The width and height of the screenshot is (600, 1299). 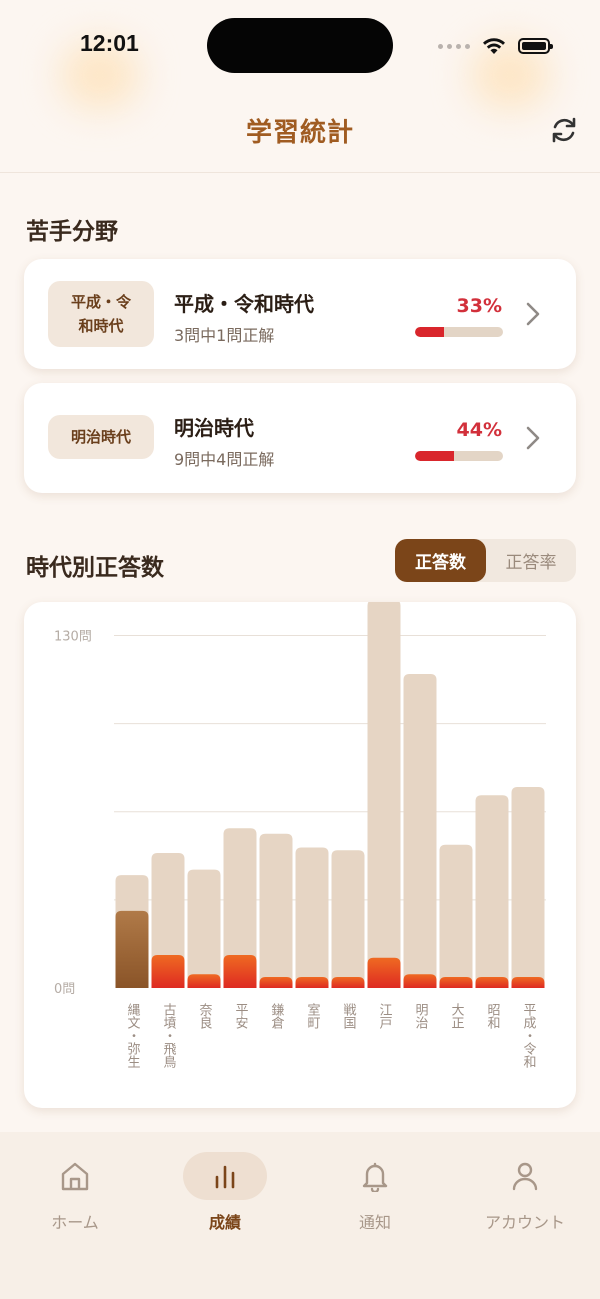 I want to click on weak-item-detail: 9問中4問正解, so click(x=224, y=459).